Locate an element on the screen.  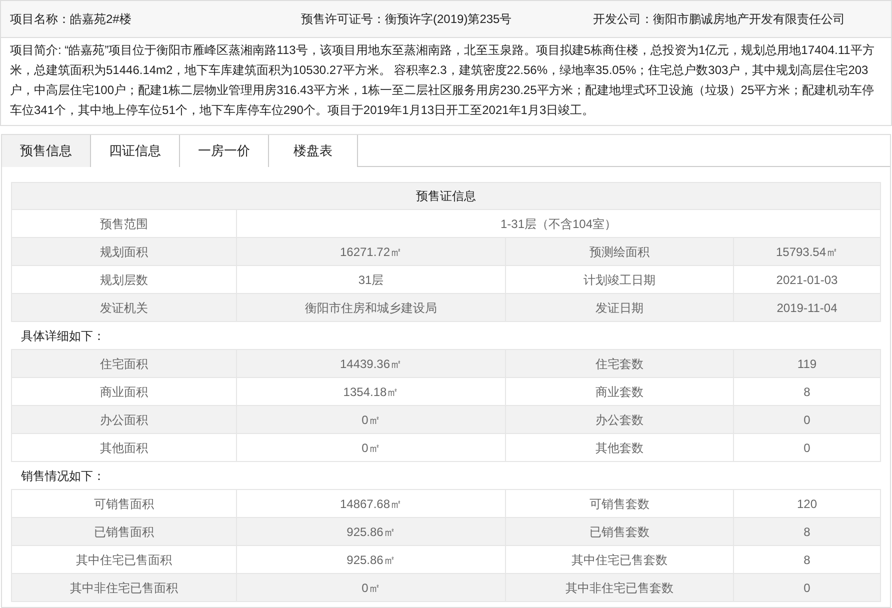
tab: 楼盘表 is located at coordinates (313, 151).